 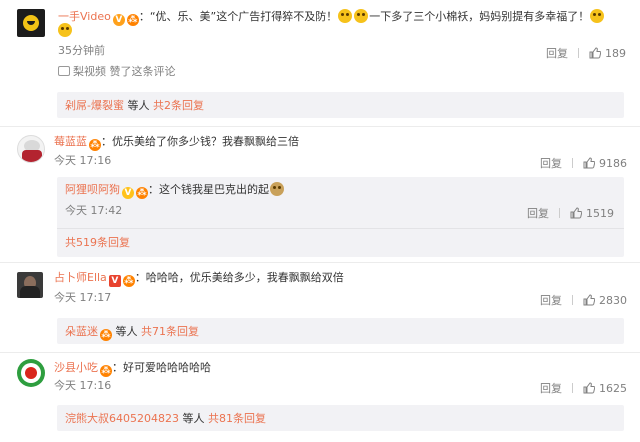 I want to click on username: 占卜师Ella, so click(x=80, y=277).